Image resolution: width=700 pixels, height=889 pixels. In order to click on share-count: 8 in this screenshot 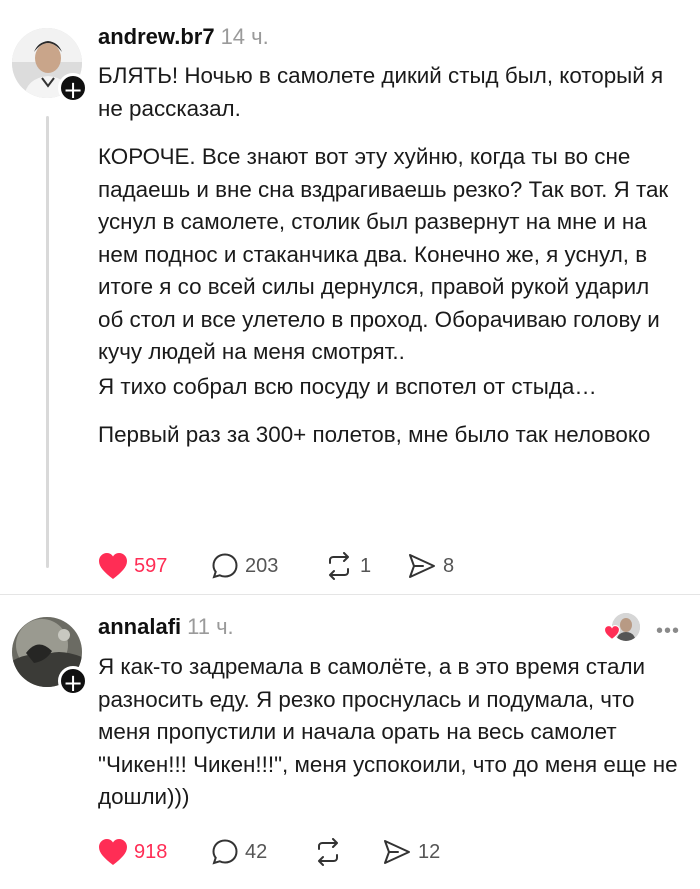, I will do `click(449, 565)`.